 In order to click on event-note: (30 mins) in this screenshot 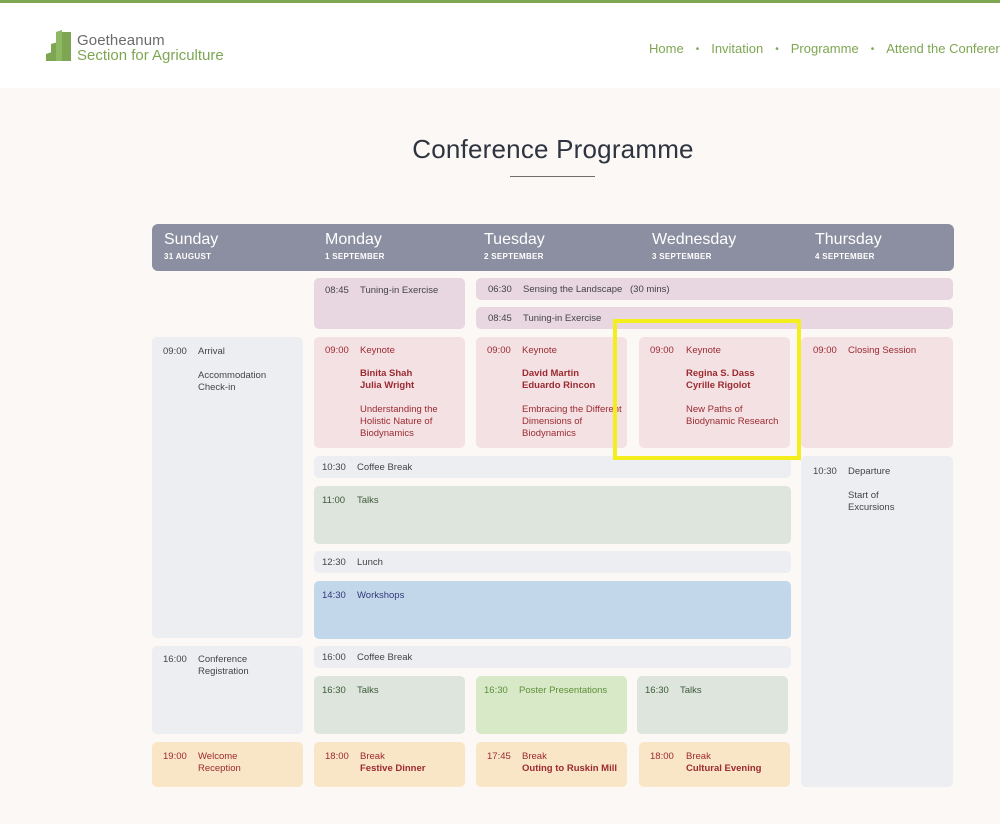, I will do `click(650, 289)`.